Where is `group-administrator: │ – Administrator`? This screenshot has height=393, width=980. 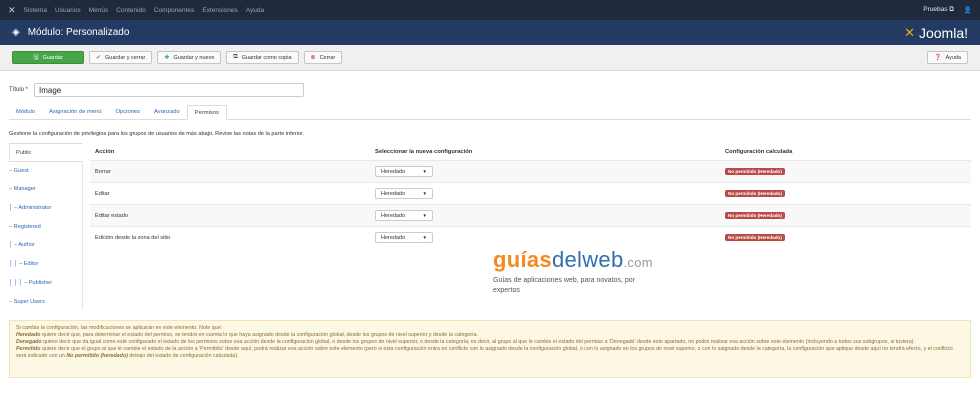
group-administrator: │ – Administrator is located at coordinates (45, 208).